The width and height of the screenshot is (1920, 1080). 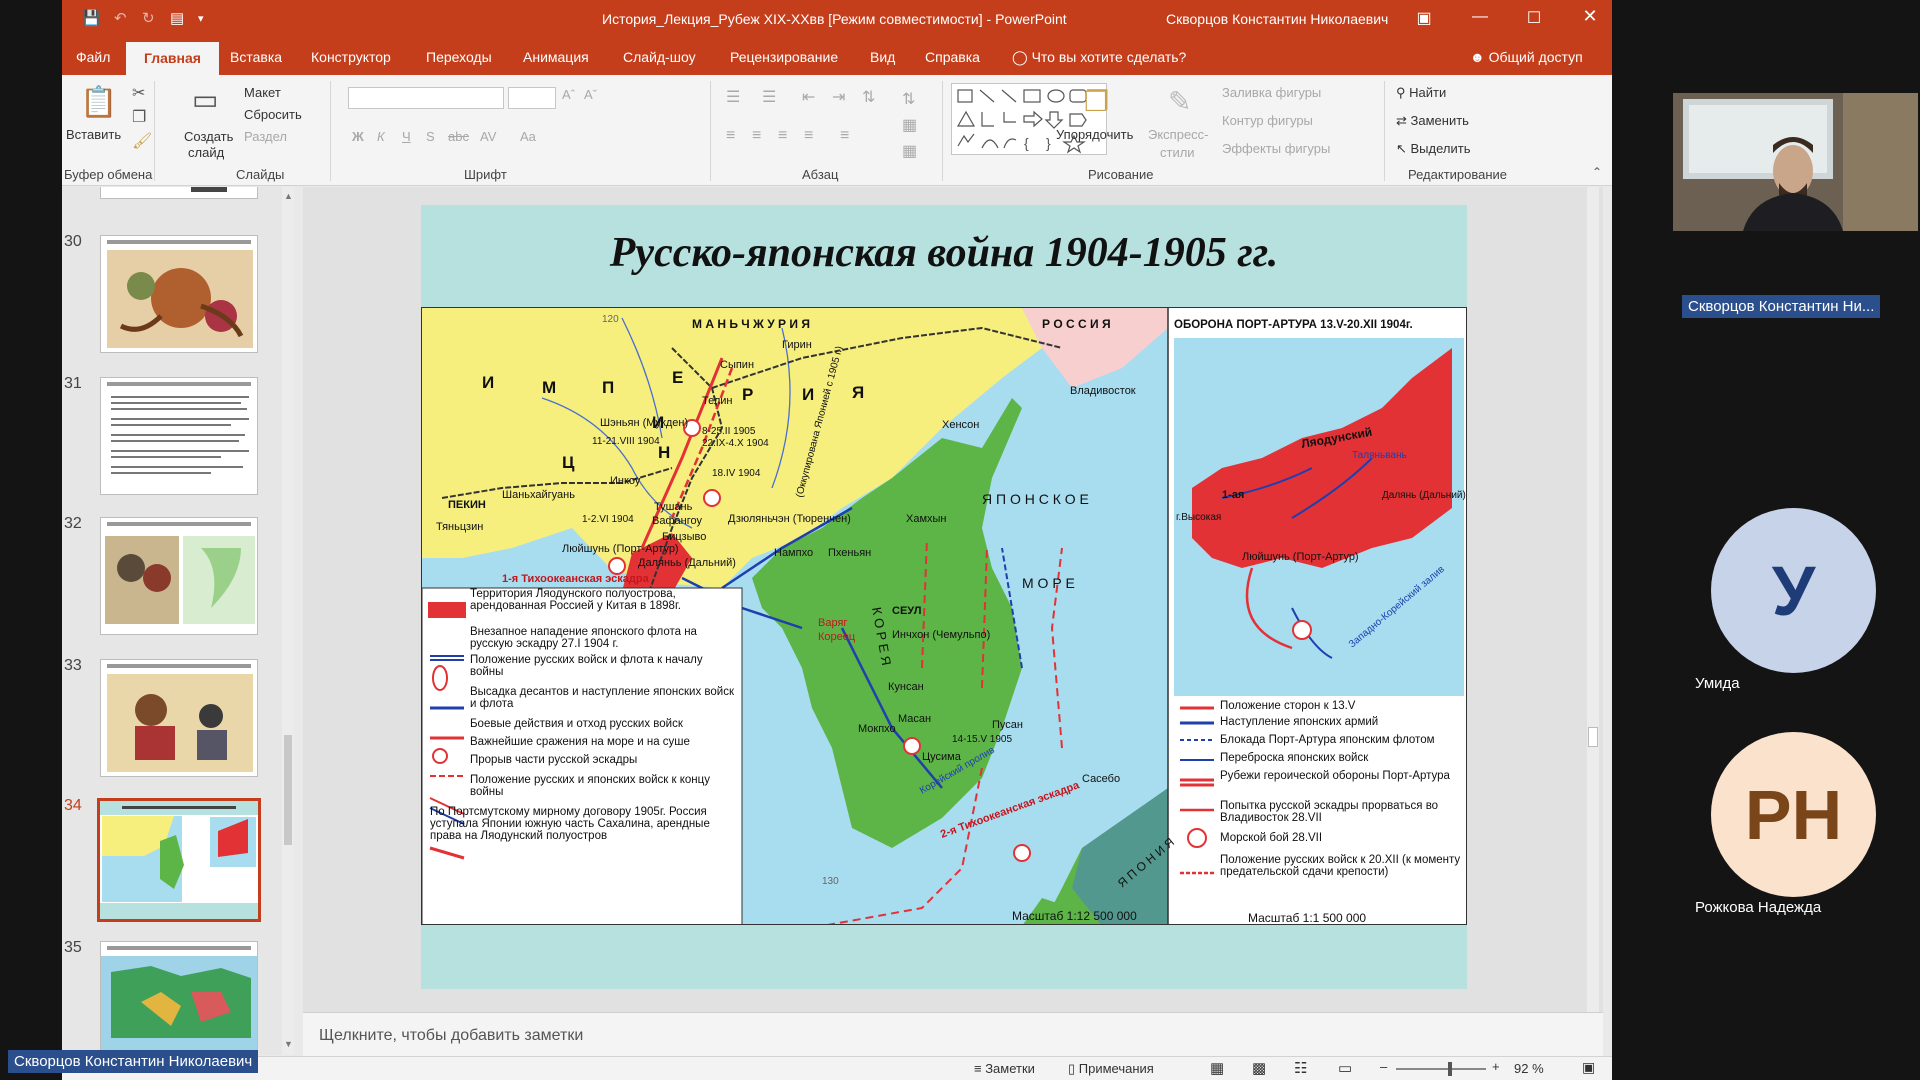 I want to click on tab-file: Файл, so click(x=93, y=57).